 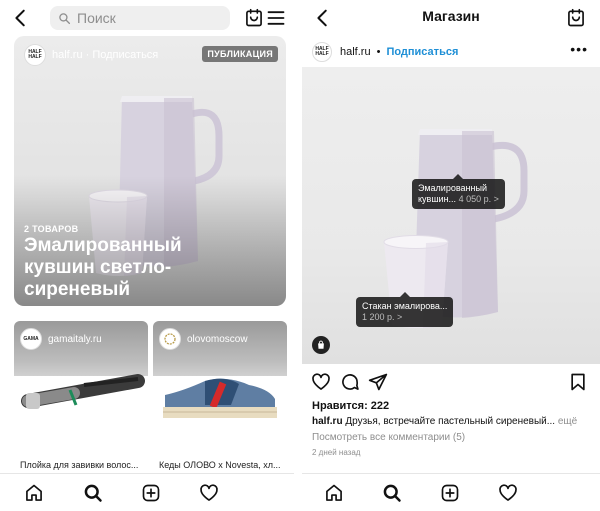 I want to click on post-account: HALF HALF half.ru • Подписаться, so click(x=385, y=52).